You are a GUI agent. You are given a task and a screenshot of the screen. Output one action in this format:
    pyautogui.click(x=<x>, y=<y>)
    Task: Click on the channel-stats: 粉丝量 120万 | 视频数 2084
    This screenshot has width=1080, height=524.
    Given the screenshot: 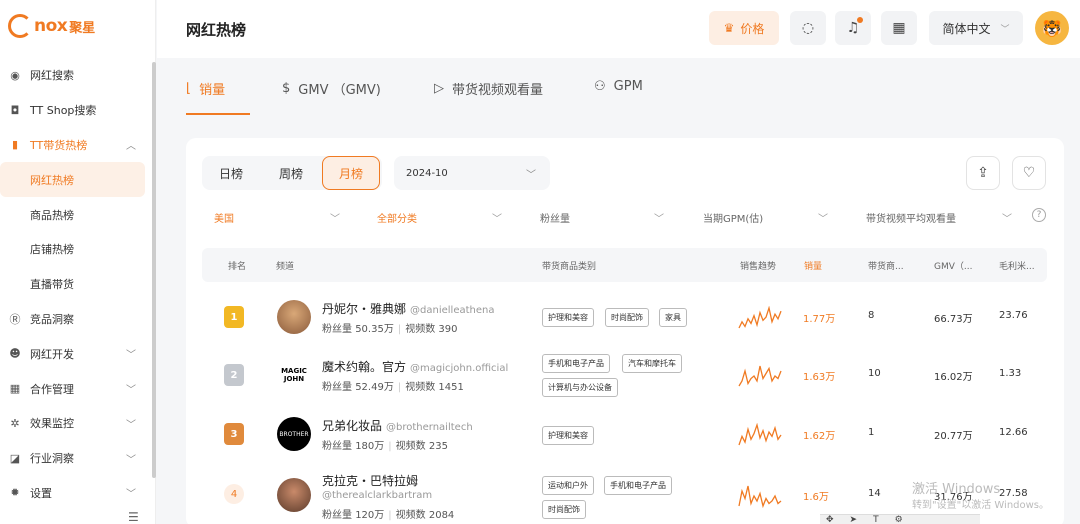 What is the action you would take?
    pyautogui.click(x=388, y=515)
    